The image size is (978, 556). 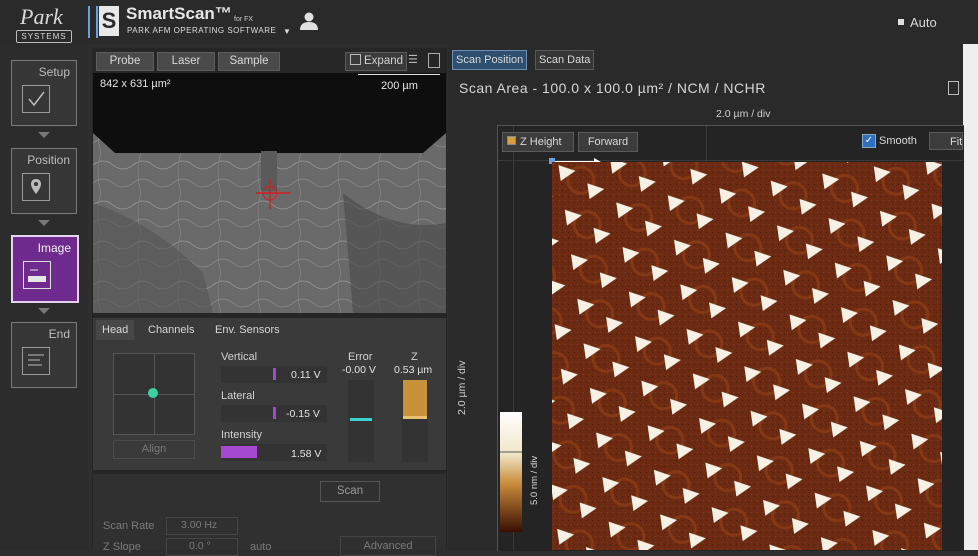 I want to click on smartscan-bars-icon, so click(x=93, y=22).